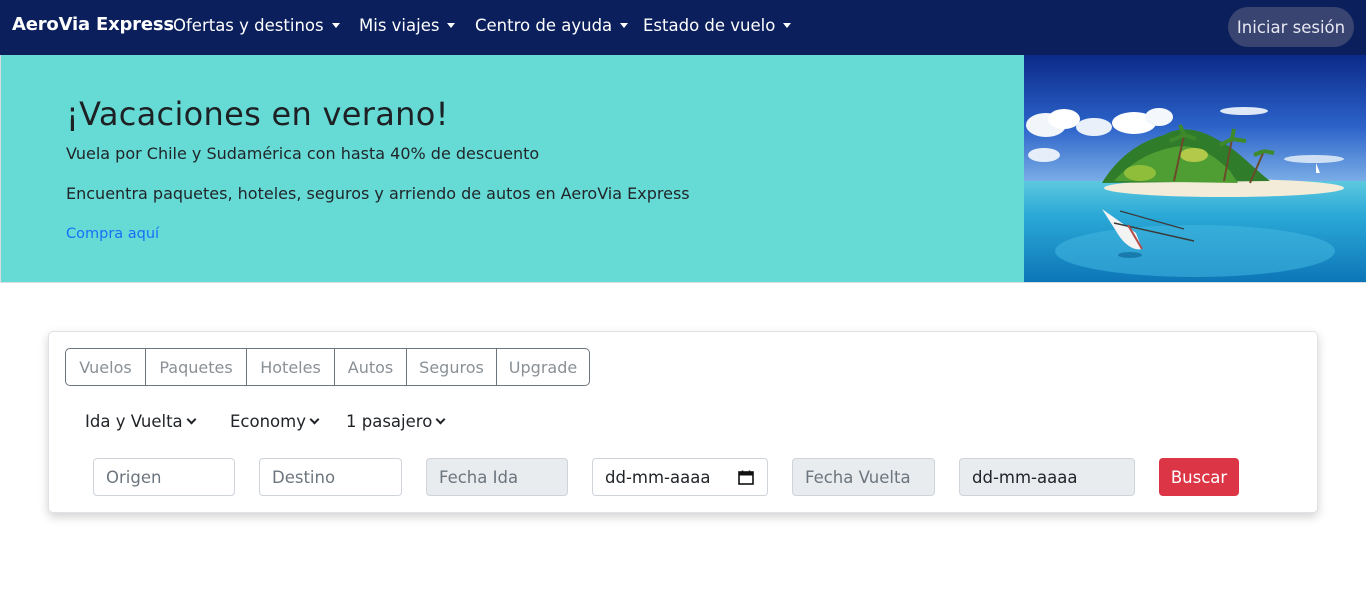 Image resolution: width=1366 pixels, height=606 pixels. What do you see at coordinates (543, 367) in the screenshot?
I see `tab-upgrade: Upgrade` at bounding box center [543, 367].